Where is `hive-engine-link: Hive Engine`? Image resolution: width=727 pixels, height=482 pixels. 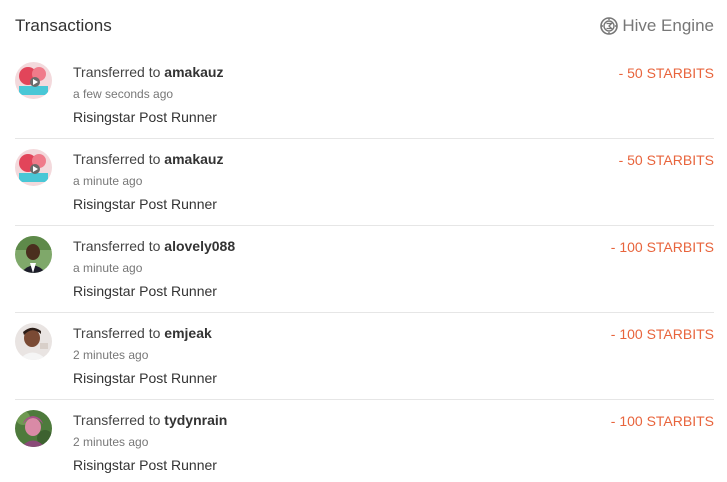
hive-engine-link: Hive Engine is located at coordinates (657, 26).